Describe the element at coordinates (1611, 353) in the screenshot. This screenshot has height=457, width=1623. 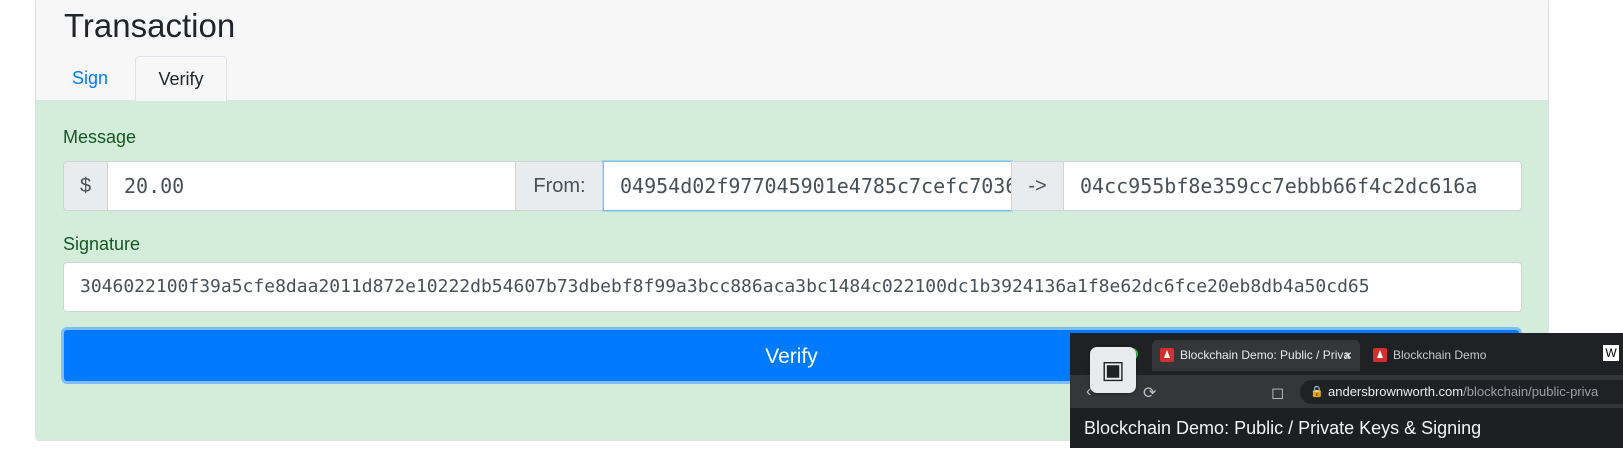
I see `wikipedia-icon: W` at that location.